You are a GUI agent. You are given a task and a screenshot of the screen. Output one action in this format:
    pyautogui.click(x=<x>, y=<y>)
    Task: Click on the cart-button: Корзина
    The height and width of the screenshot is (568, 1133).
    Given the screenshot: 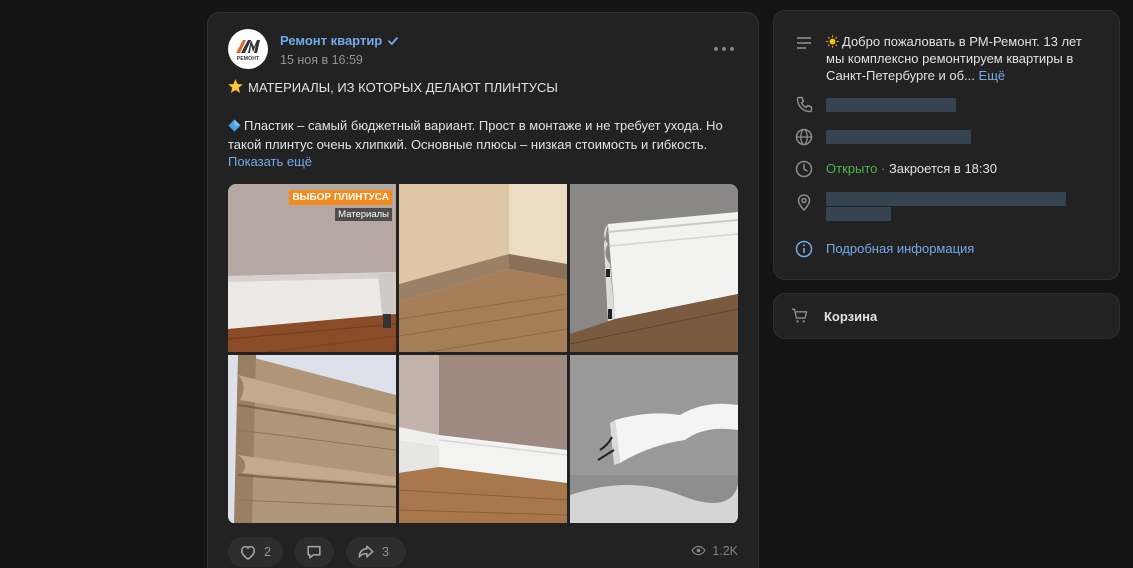 What is the action you would take?
    pyautogui.click(x=946, y=316)
    